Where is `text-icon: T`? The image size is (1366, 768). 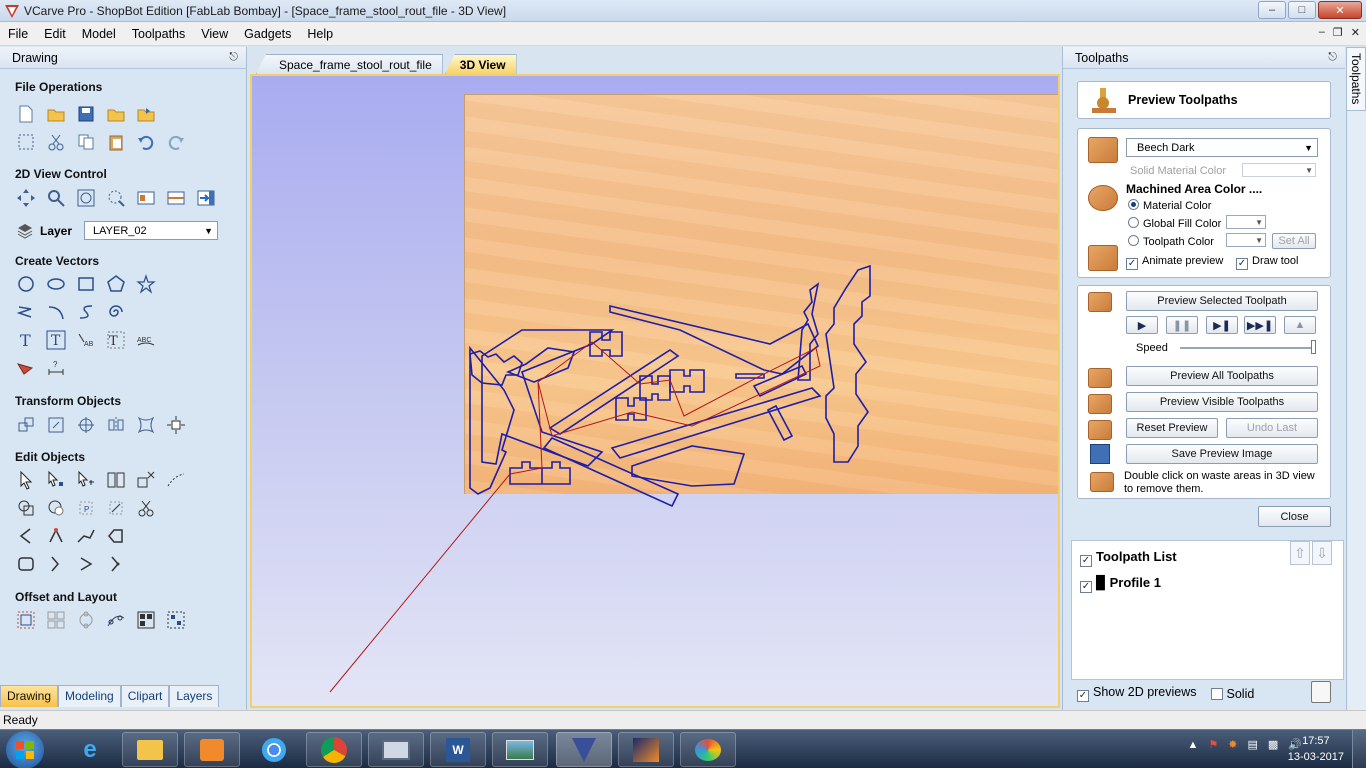
text-icon: T is located at coordinates (26, 340).